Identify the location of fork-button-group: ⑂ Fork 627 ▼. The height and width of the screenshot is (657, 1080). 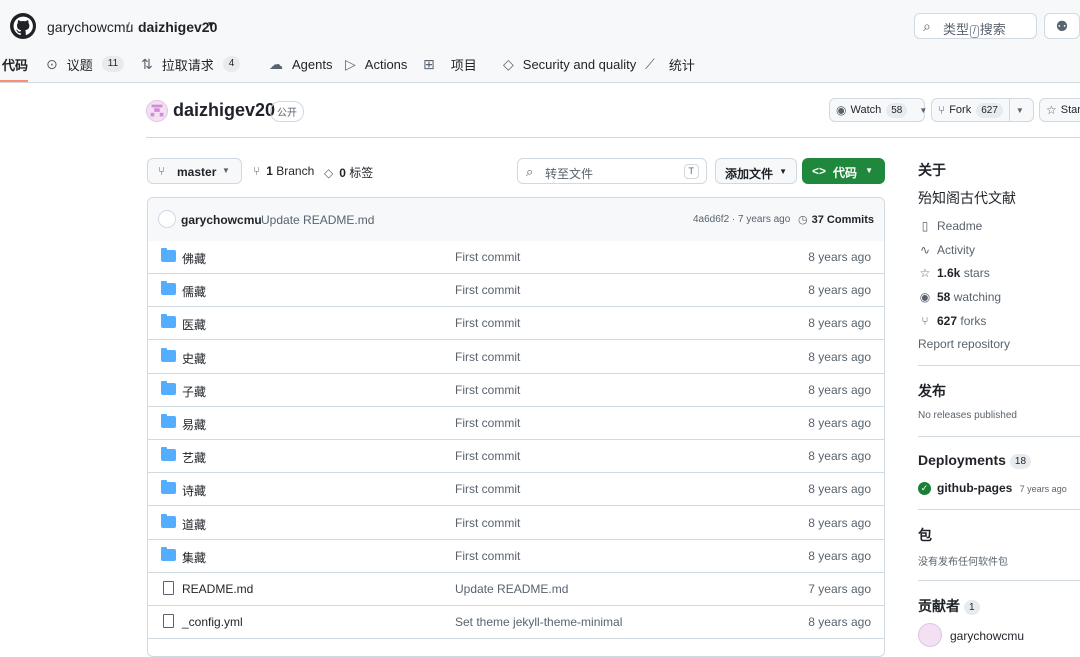
(982, 110).